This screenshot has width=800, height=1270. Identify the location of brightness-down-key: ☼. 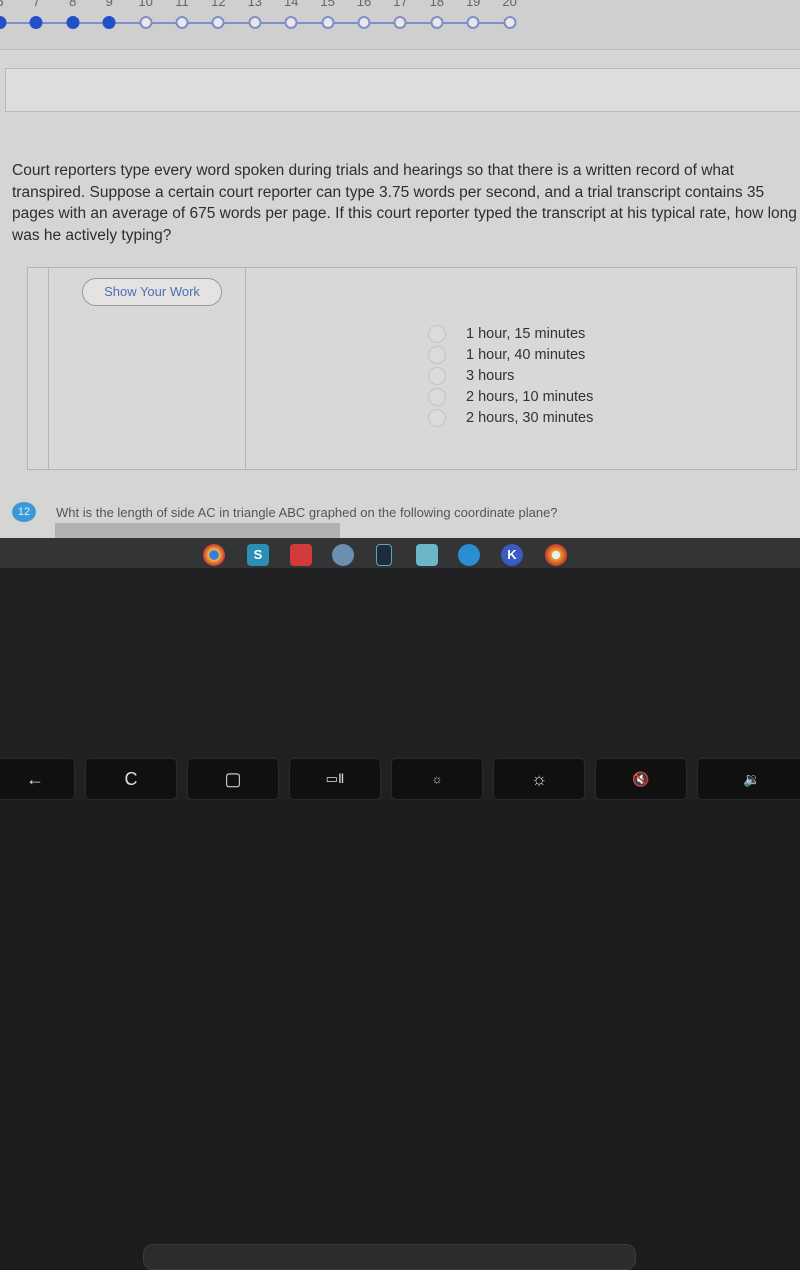
(437, 779).